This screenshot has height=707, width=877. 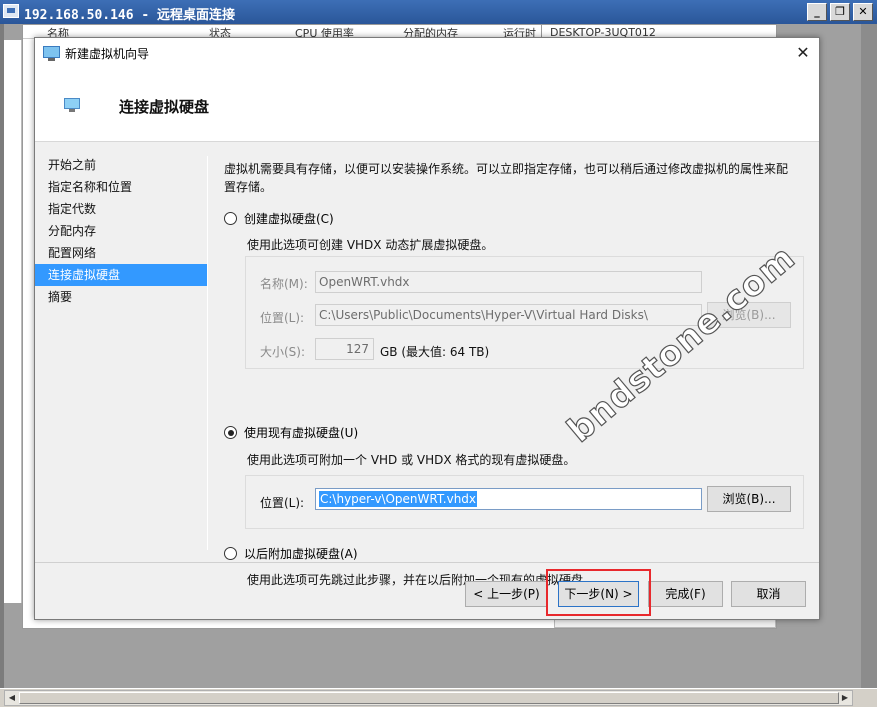 I want to click on size-label: 大小(S):, so click(x=283, y=352).